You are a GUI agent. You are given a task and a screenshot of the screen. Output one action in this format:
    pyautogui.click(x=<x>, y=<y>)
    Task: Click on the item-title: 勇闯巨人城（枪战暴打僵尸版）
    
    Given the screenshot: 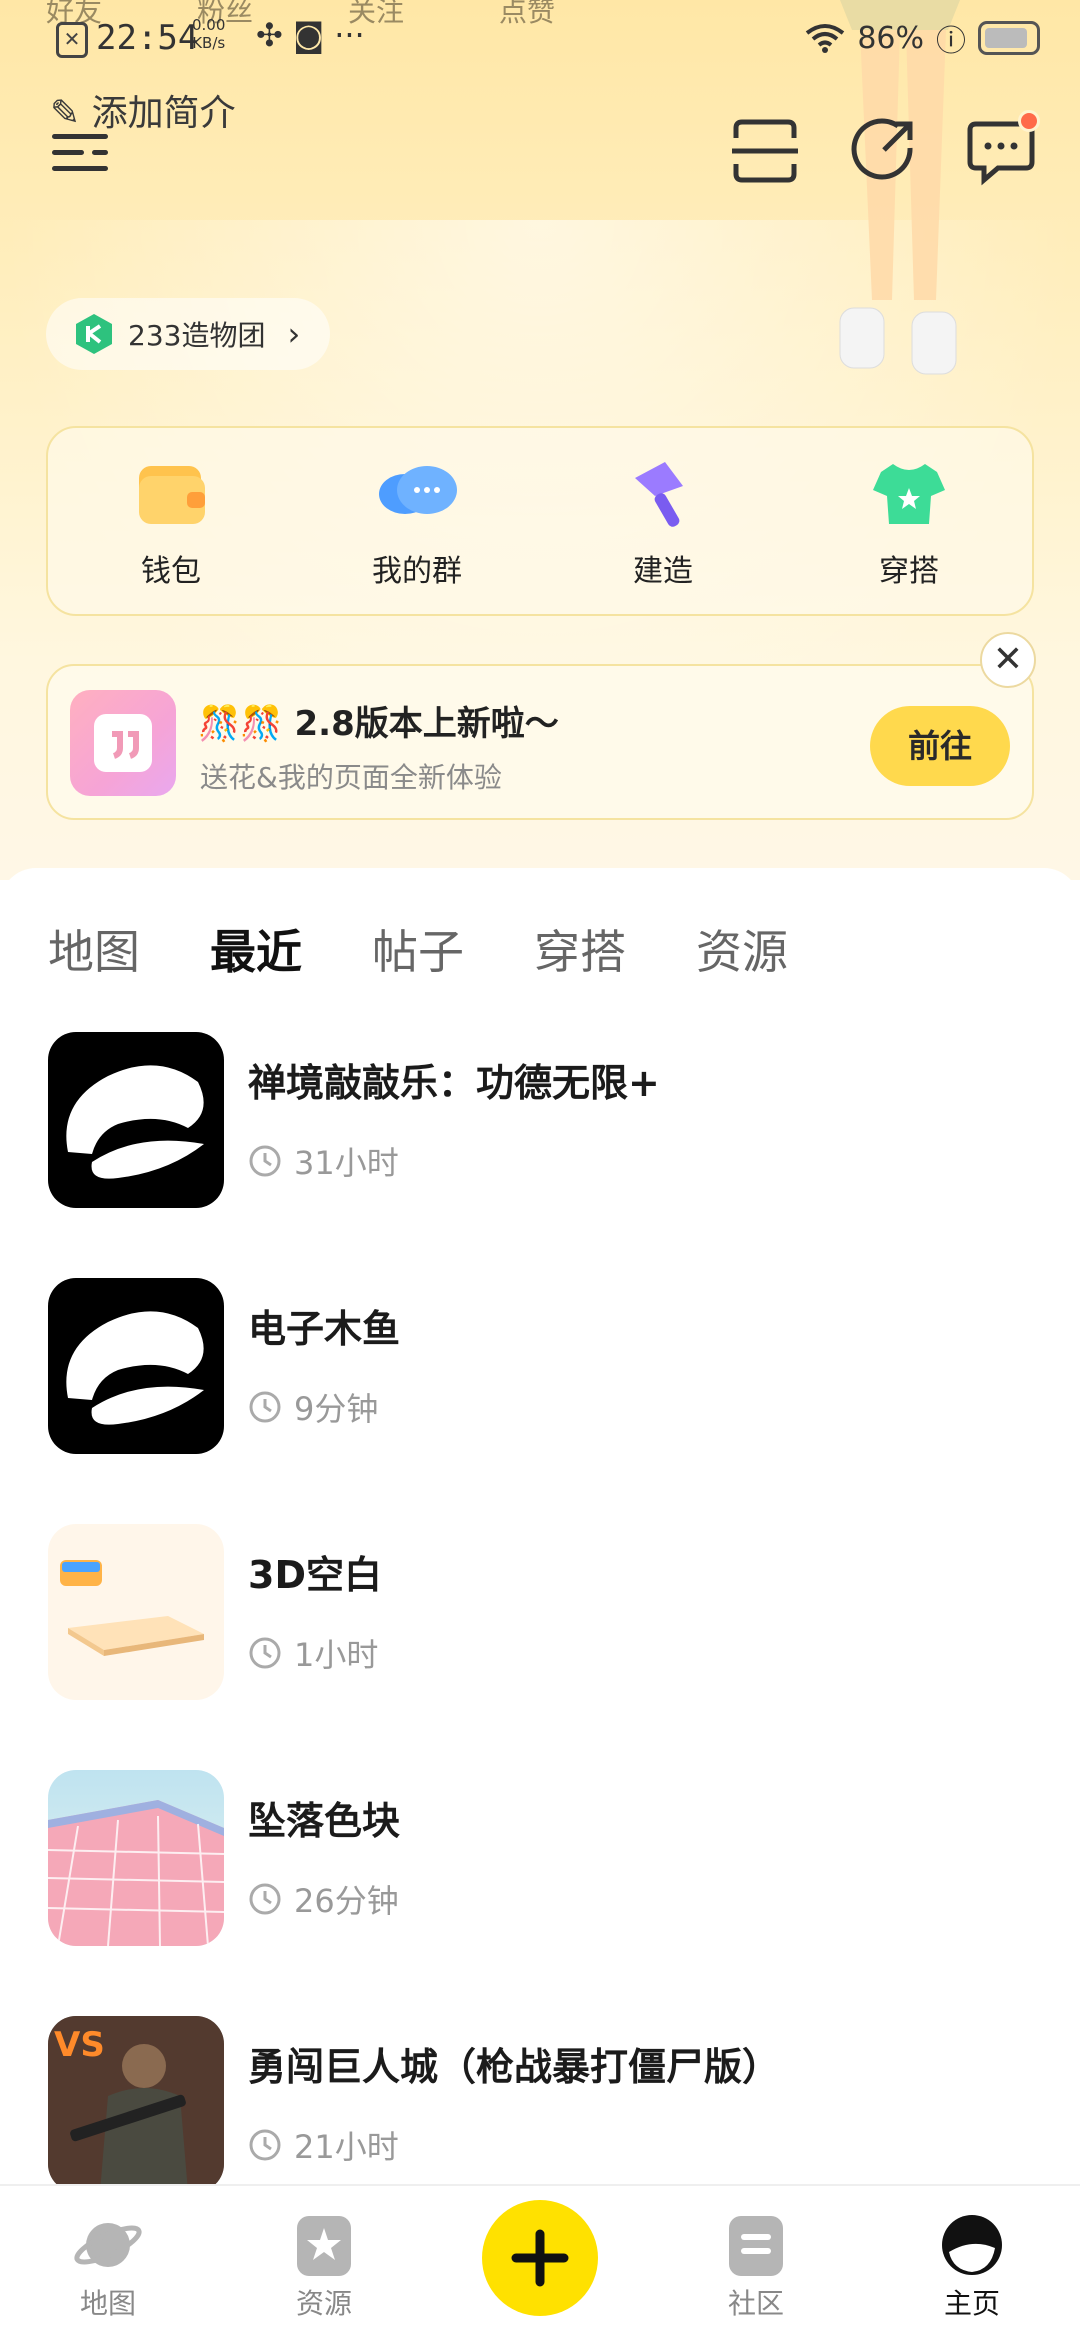 What is the action you would take?
    pyautogui.click(x=514, y=2067)
    